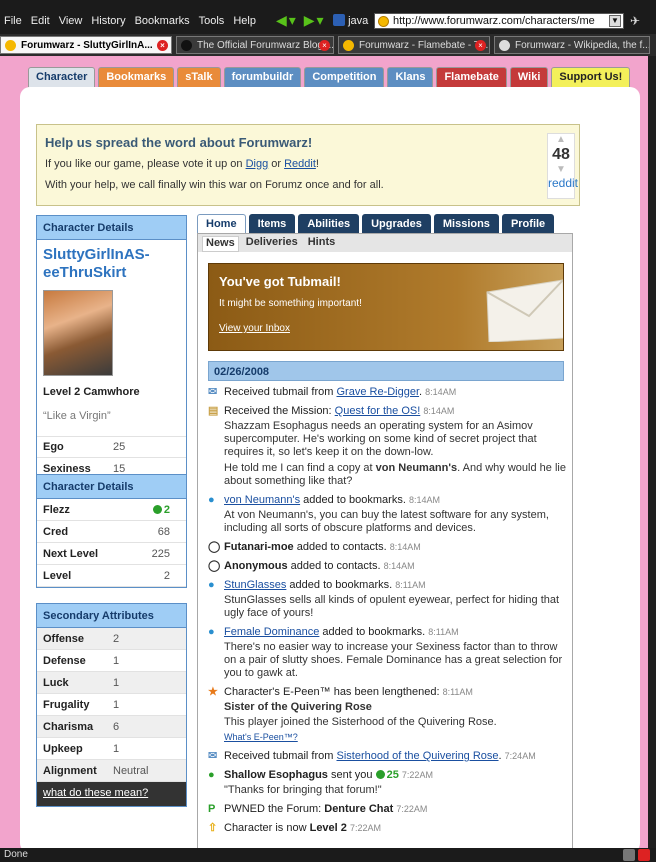 This screenshot has width=656, height=862. What do you see at coordinates (257, 164) in the screenshot?
I see `digg-link: Digg` at bounding box center [257, 164].